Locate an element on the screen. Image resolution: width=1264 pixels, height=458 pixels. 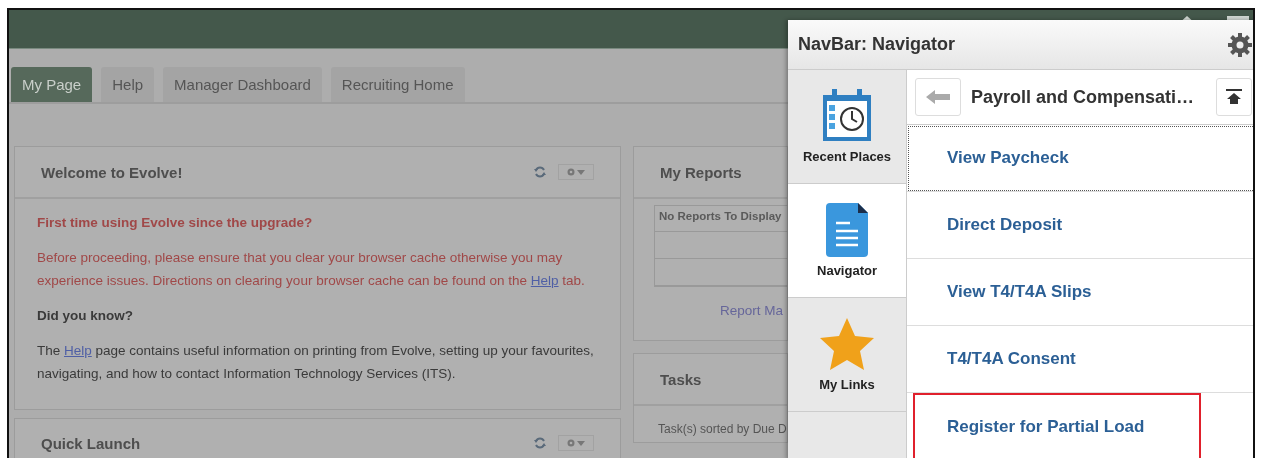
back-button is located at coordinates (938, 97).